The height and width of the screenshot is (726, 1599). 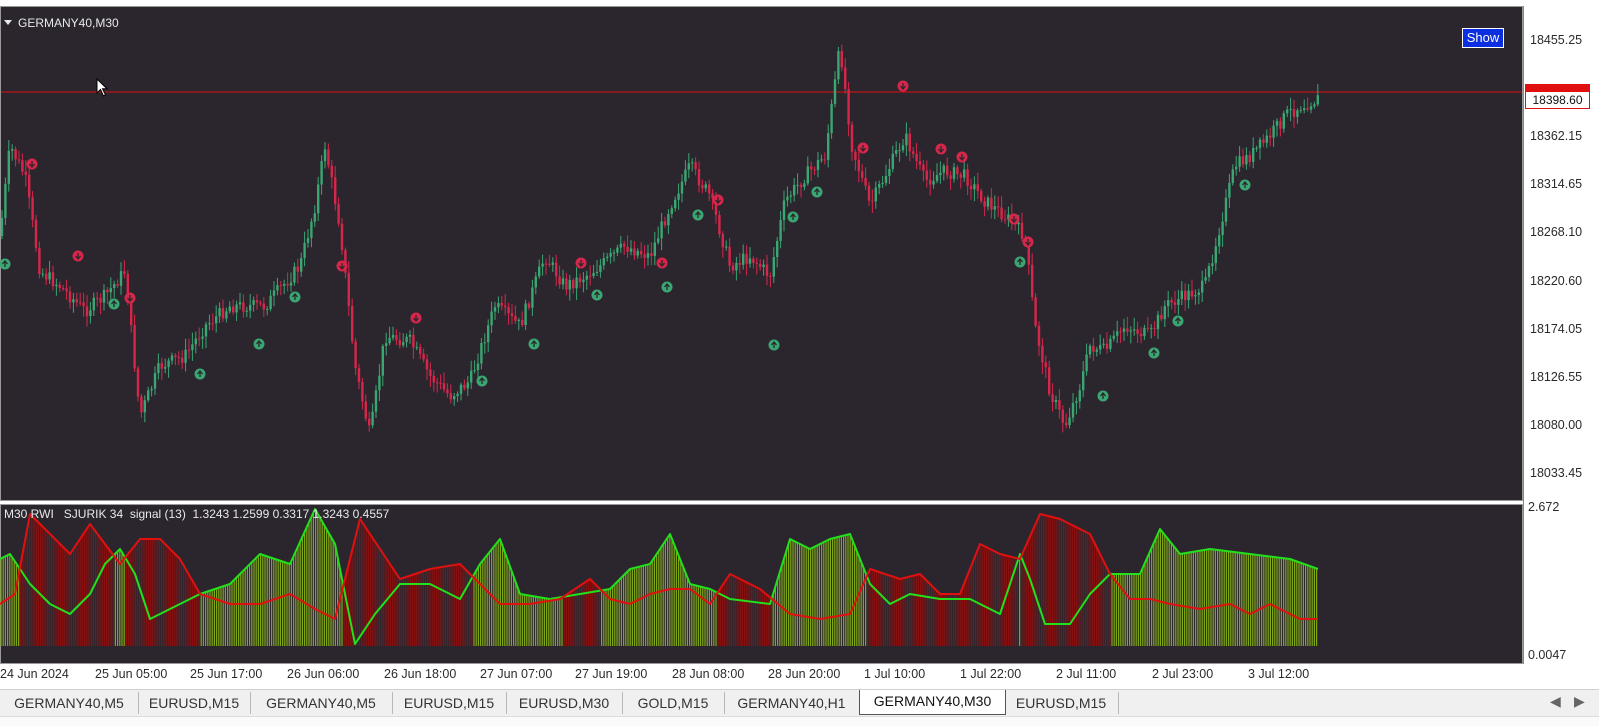 What do you see at coordinates (8, 22) in the screenshot?
I see `collapse-triangle-icon` at bounding box center [8, 22].